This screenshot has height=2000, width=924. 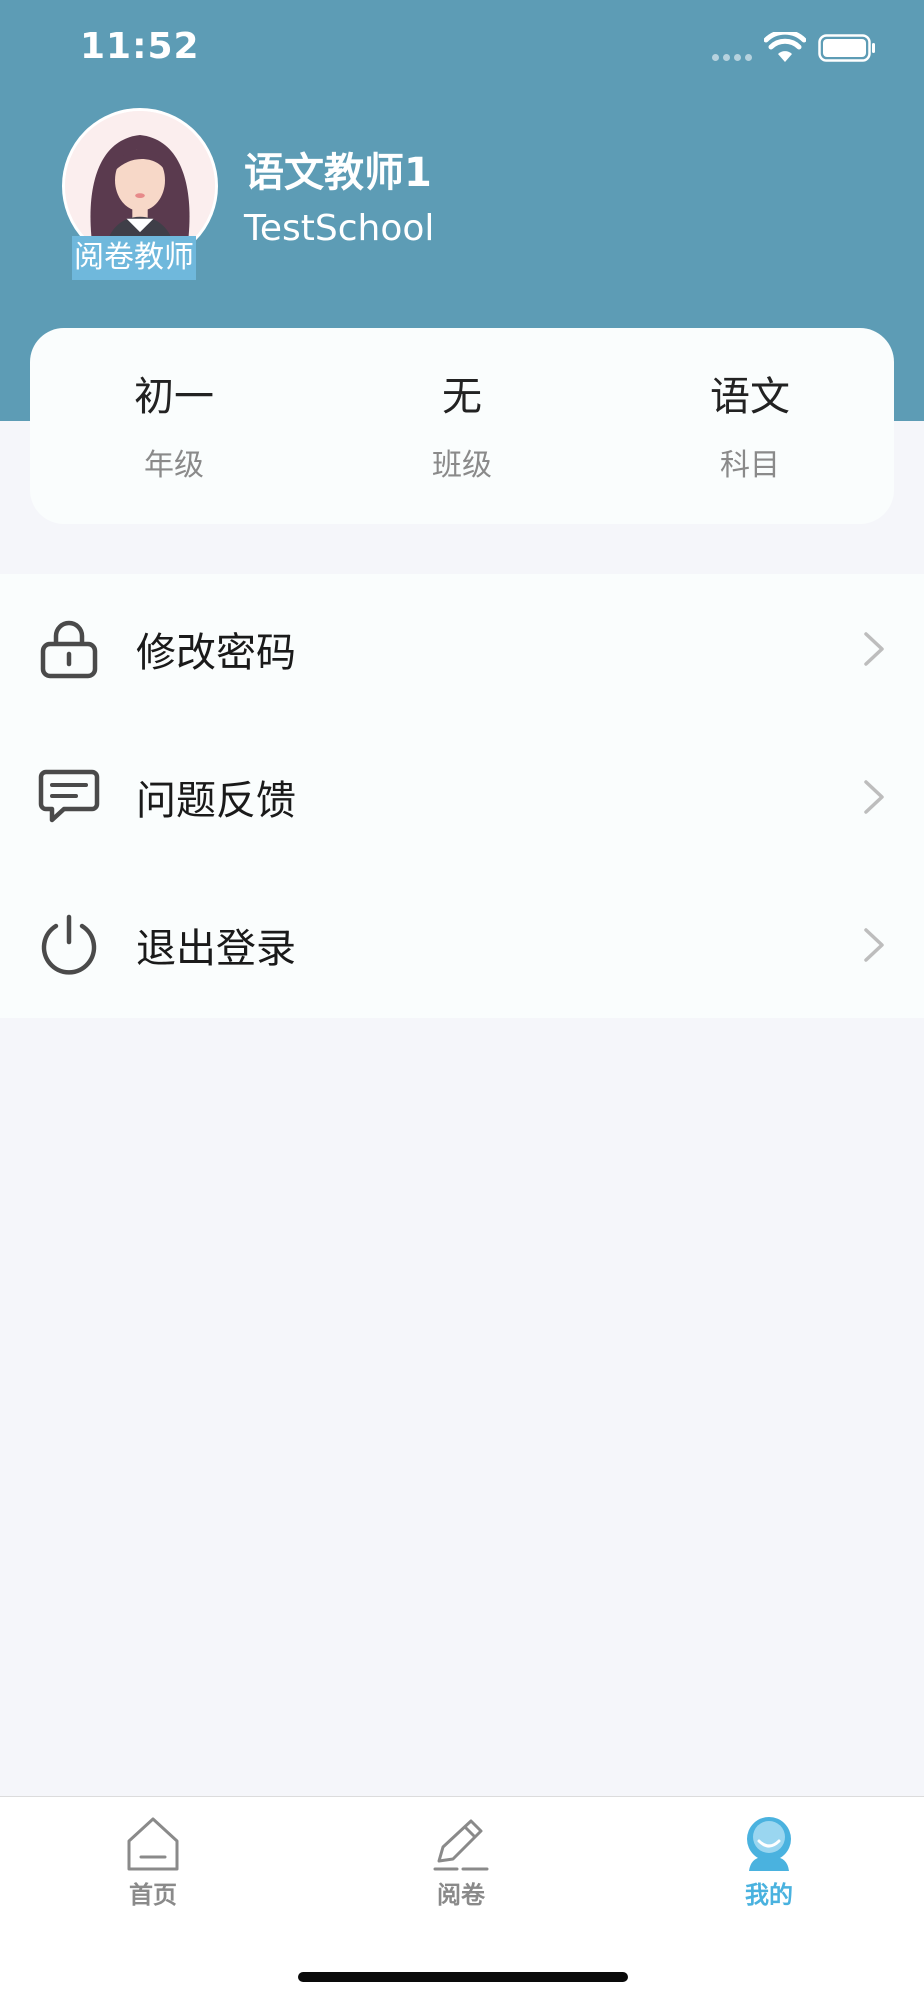 I want to click on tab-label: 阅卷, so click(x=461, y=1895).